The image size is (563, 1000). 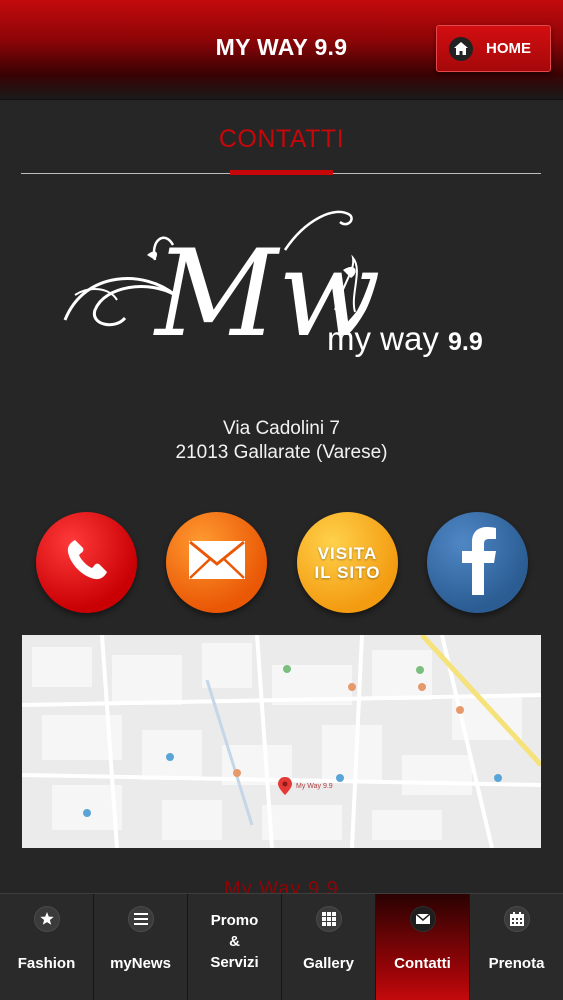 What do you see at coordinates (328, 963) in the screenshot?
I see `tab-label: Gallery` at bounding box center [328, 963].